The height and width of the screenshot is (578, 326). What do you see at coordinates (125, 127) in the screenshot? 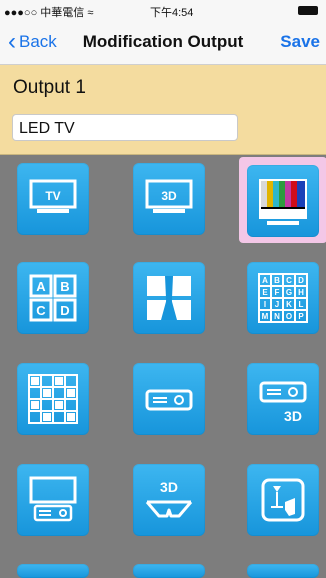
I see `output-name-field: LED TV` at bounding box center [125, 127].